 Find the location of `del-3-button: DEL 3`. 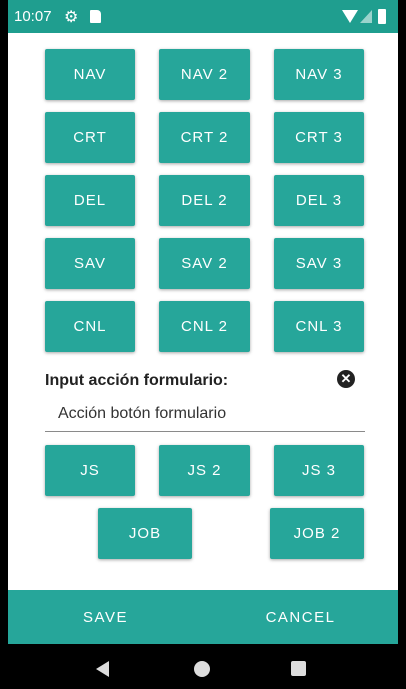

del-3-button: DEL 3 is located at coordinates (319, 200).